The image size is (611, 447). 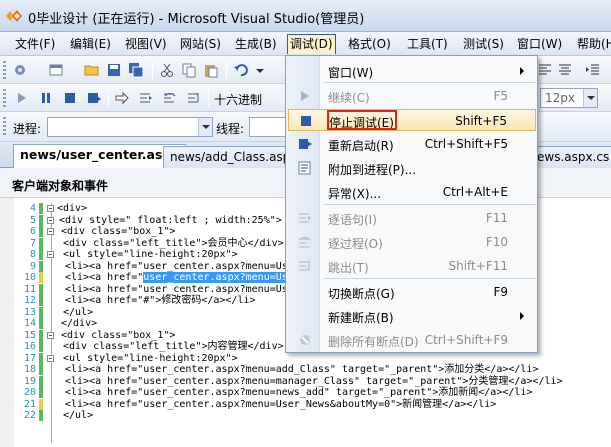 I want to click on new-project-icon, so click(x=20, y=70).